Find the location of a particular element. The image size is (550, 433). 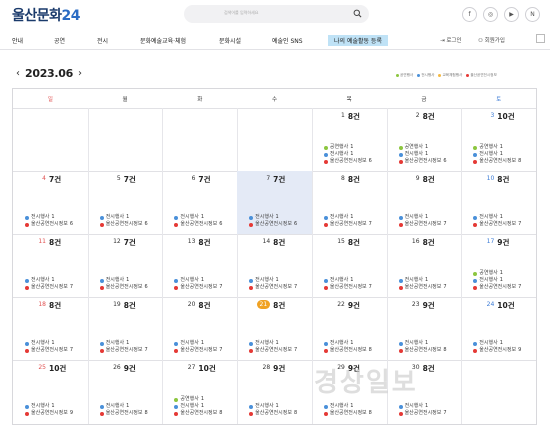

nav-item-artist-sns: 예술인 SNS is located at coordinates (287, 40).